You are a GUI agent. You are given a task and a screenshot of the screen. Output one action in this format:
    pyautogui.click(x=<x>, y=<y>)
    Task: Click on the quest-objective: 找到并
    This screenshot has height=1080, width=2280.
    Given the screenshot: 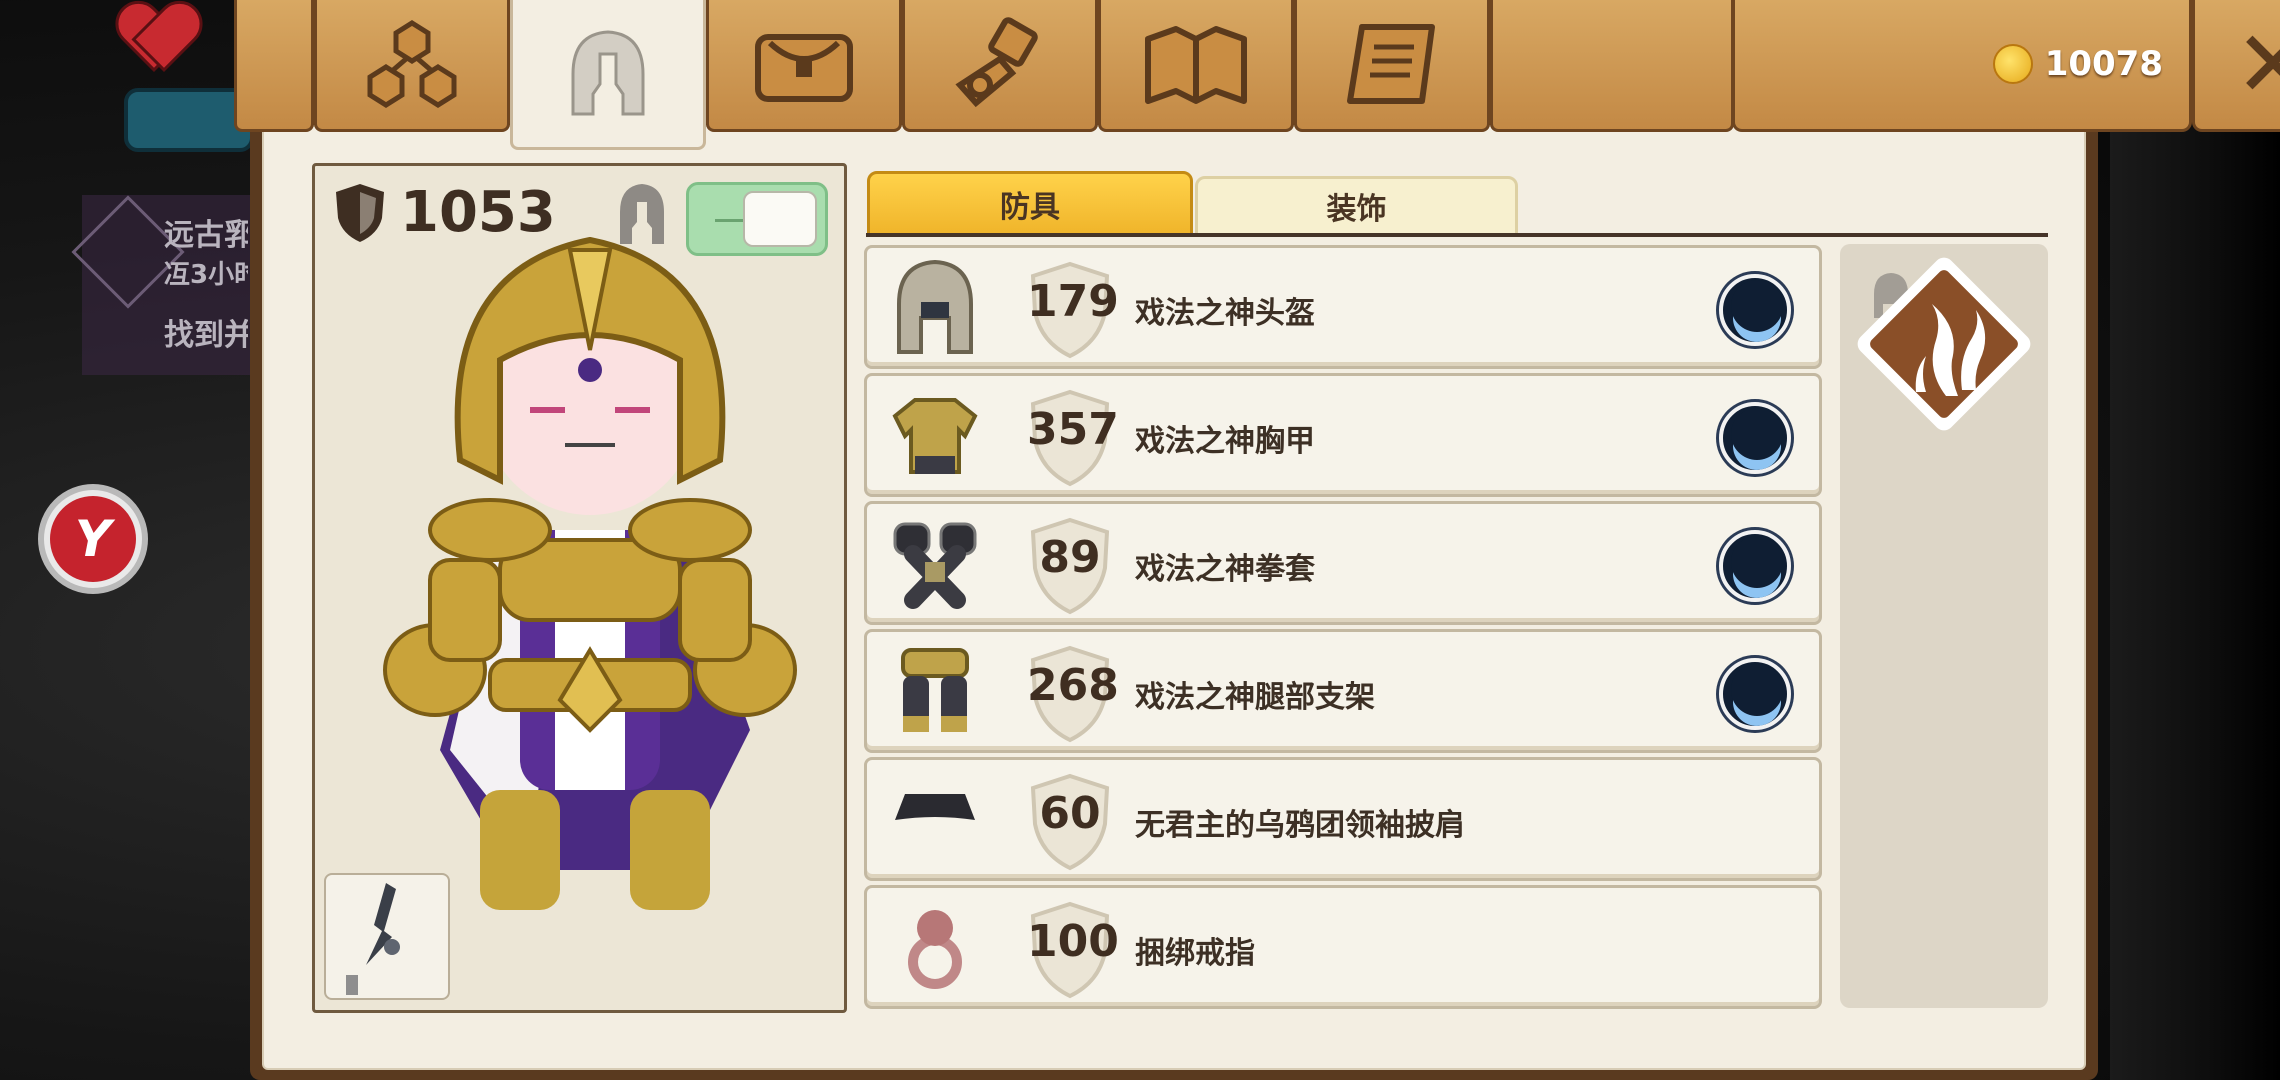 What is the action you would take?
    pyautogui.click(x=206, y=335)
    